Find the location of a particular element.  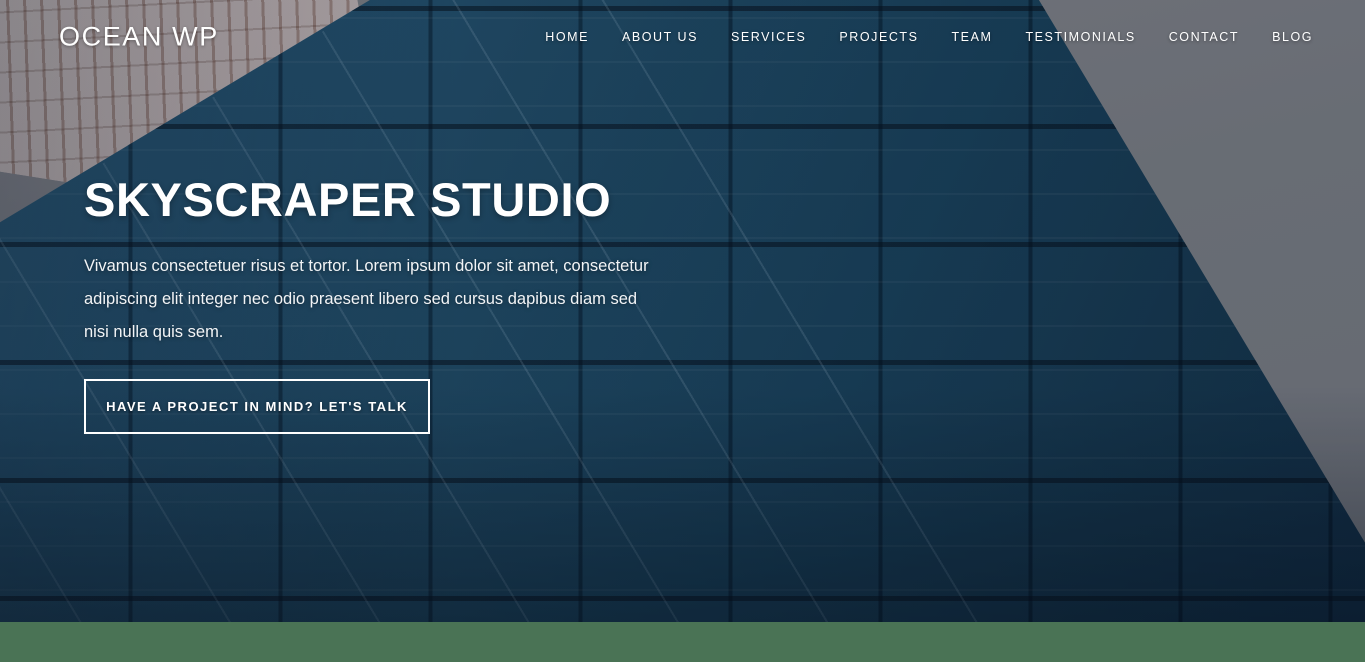

nav-link-home: HOME is located at coordinates (567, 37).